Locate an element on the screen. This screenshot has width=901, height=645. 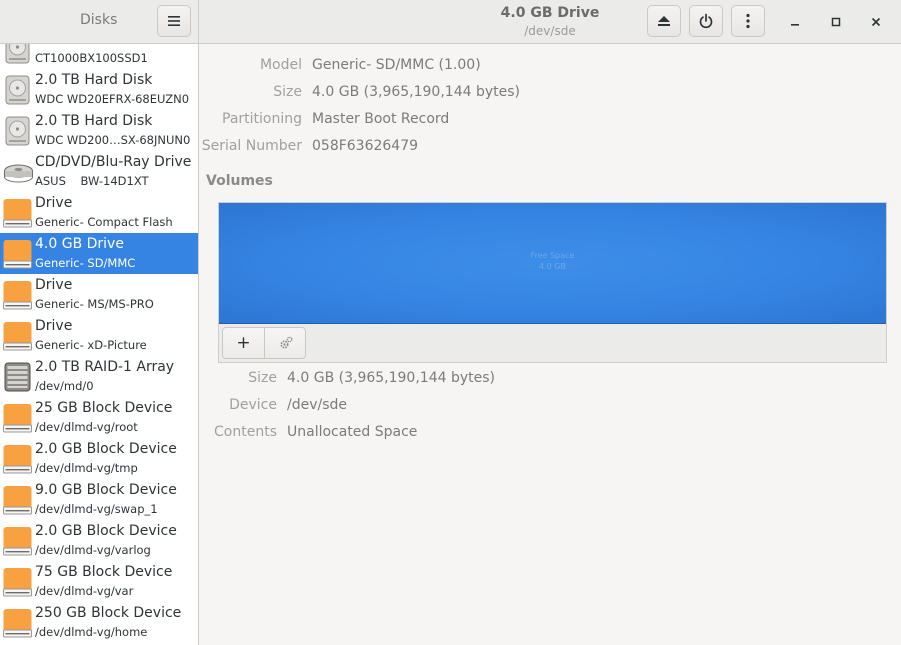
header-bar: Disks 4.0 GB Drive /dev/sde is located at coordinates (450, 22).